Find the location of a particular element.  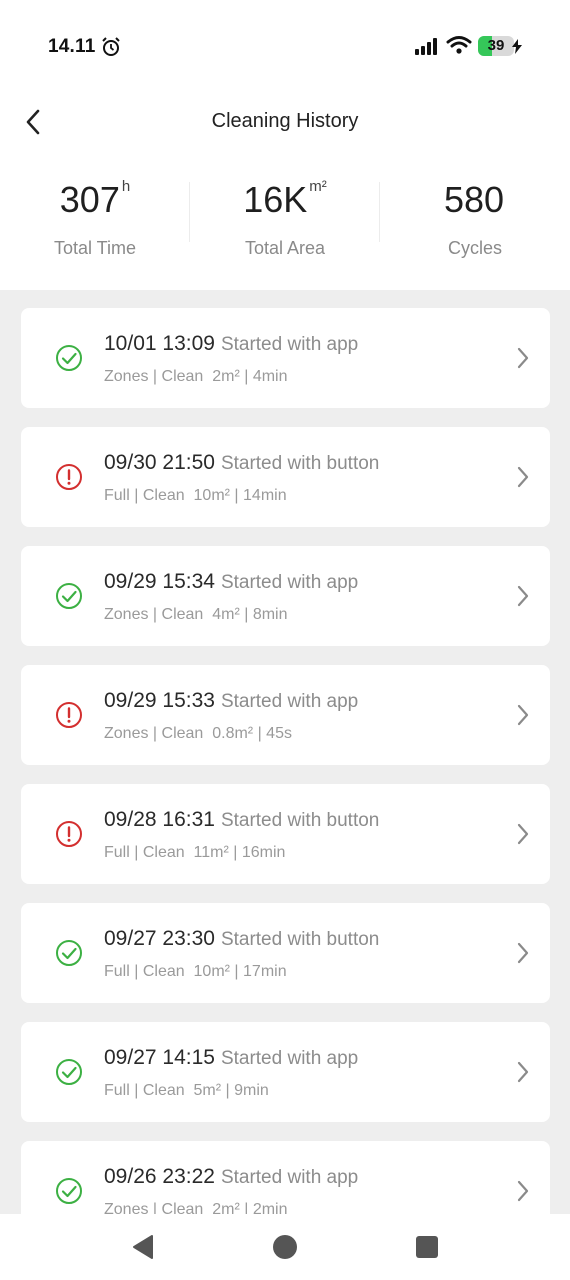

record-area: 0.8m² is located at coordinates (233, 733).